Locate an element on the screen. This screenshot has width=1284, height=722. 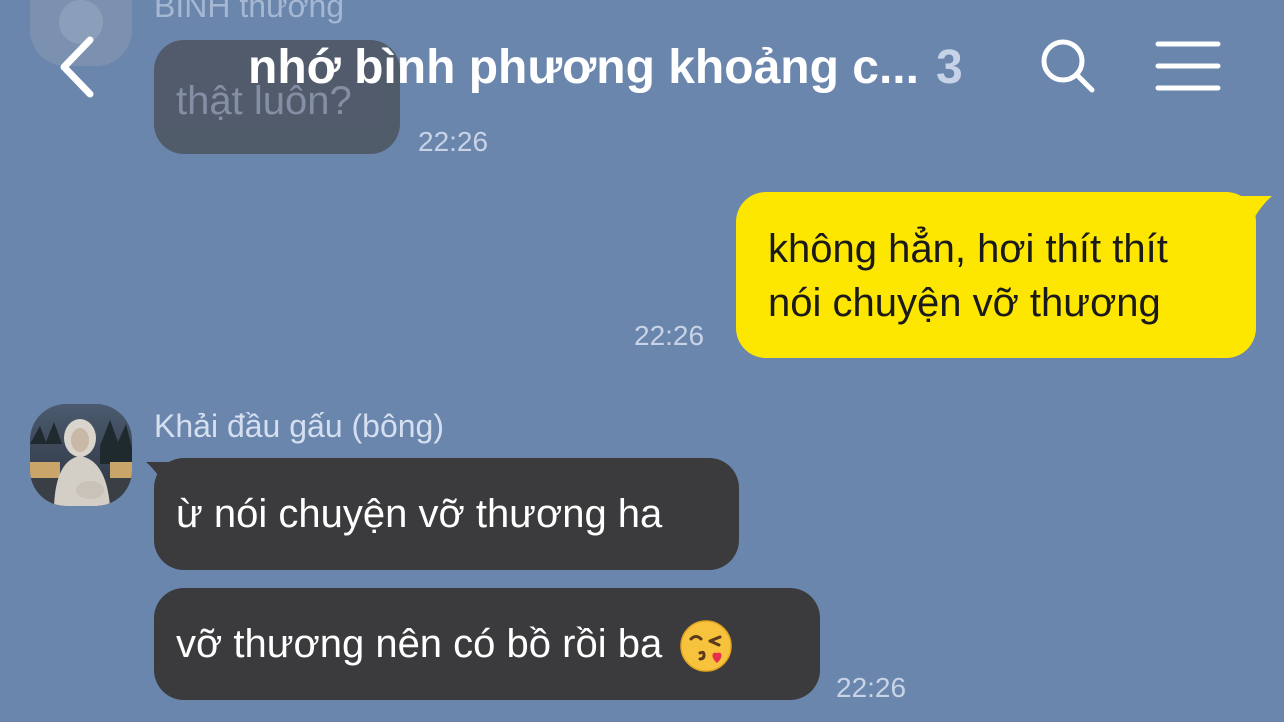
message-text: vỡ thương nên có bồ rồi ba is located at coordinates (419, 644).